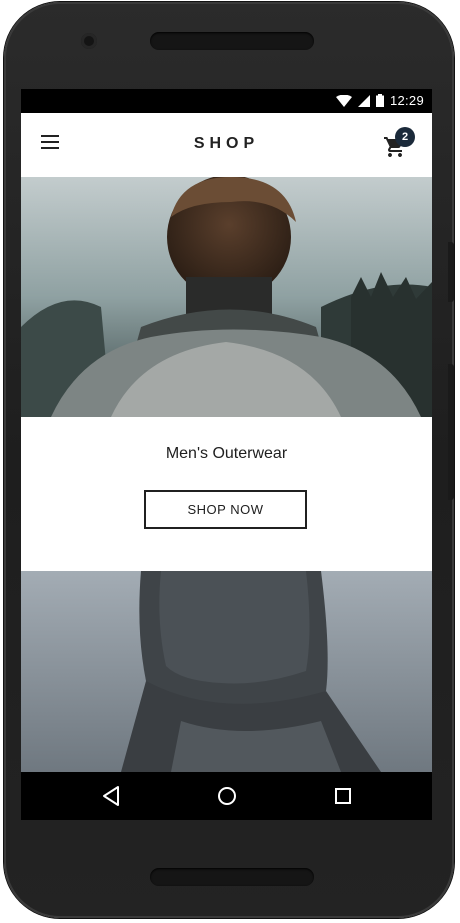 The image size is (460, 923). What do you see at coordinates (226, 101) in the screenshot?
I see `status-bar: 12:29` at bounding box center [226, 101].